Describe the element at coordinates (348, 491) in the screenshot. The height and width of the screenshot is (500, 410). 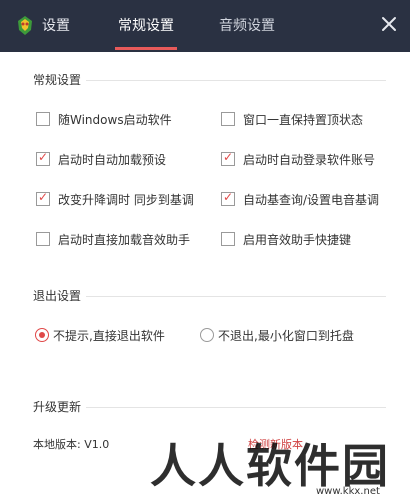
I see `watermark-url: www.kkx.net` at that location.